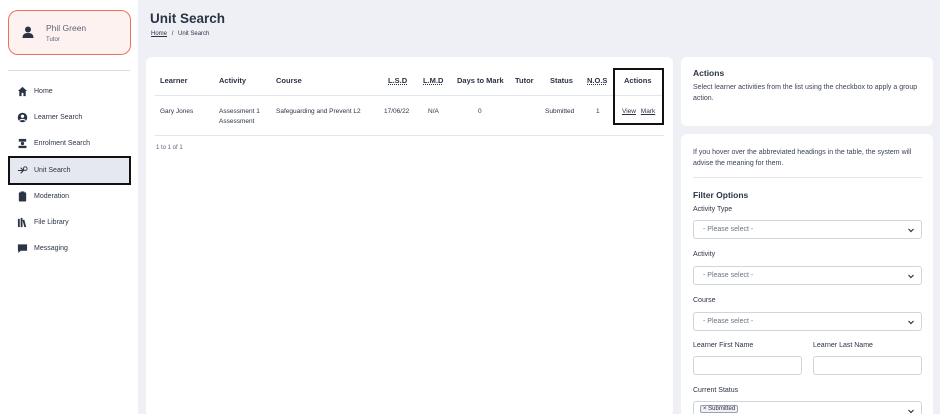 This screenshot has height=414, width=940. I want to click on current-status-label: Current Status, so click(716, 390).